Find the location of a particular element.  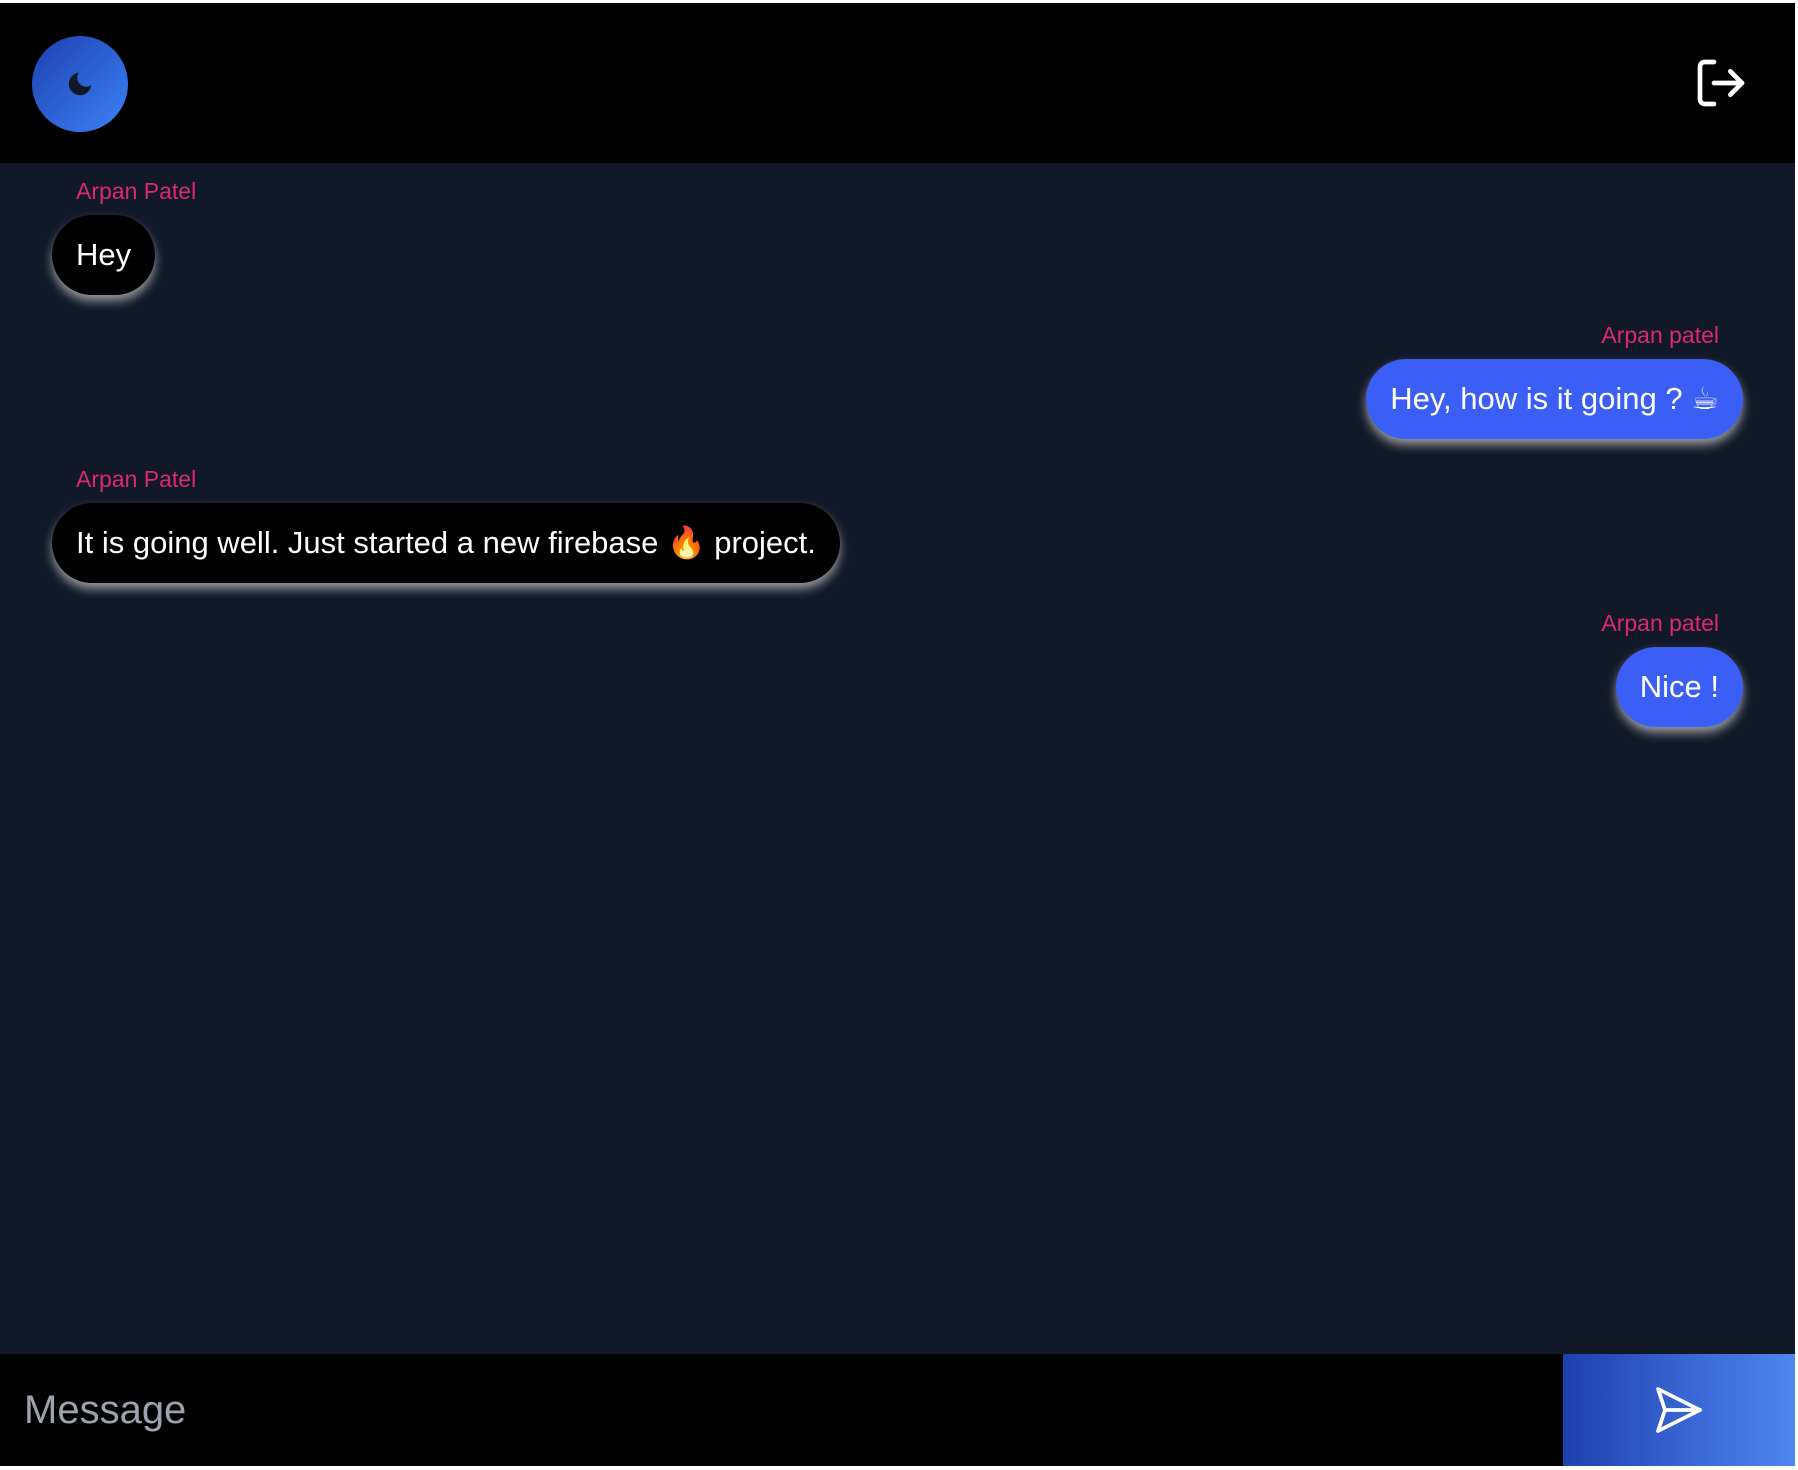

send-icon is located at coordinates (1679, 1410).